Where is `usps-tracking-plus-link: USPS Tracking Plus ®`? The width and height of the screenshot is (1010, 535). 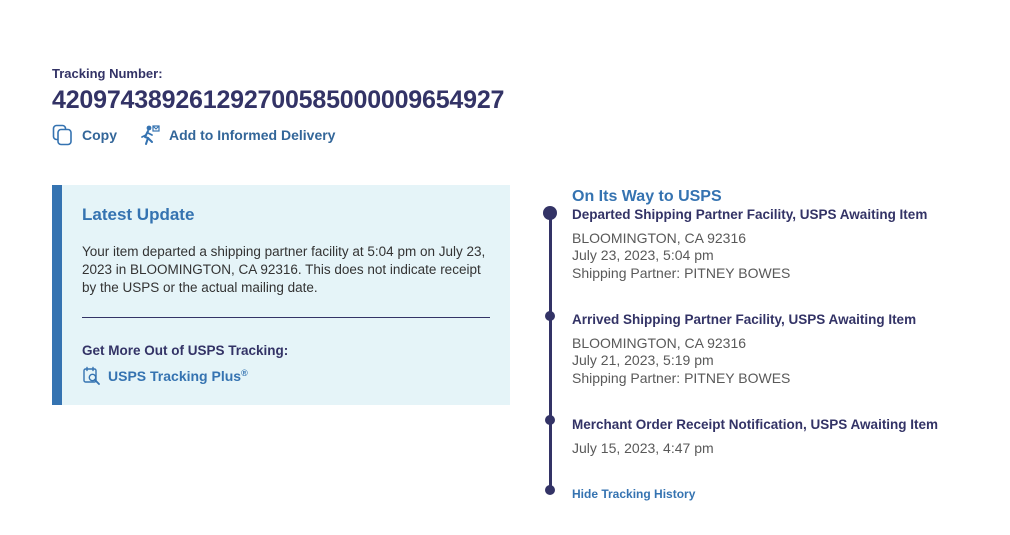 usps-tracking-plus-link: USPS Tracking Plus ® is located at coordinates (165, 376).